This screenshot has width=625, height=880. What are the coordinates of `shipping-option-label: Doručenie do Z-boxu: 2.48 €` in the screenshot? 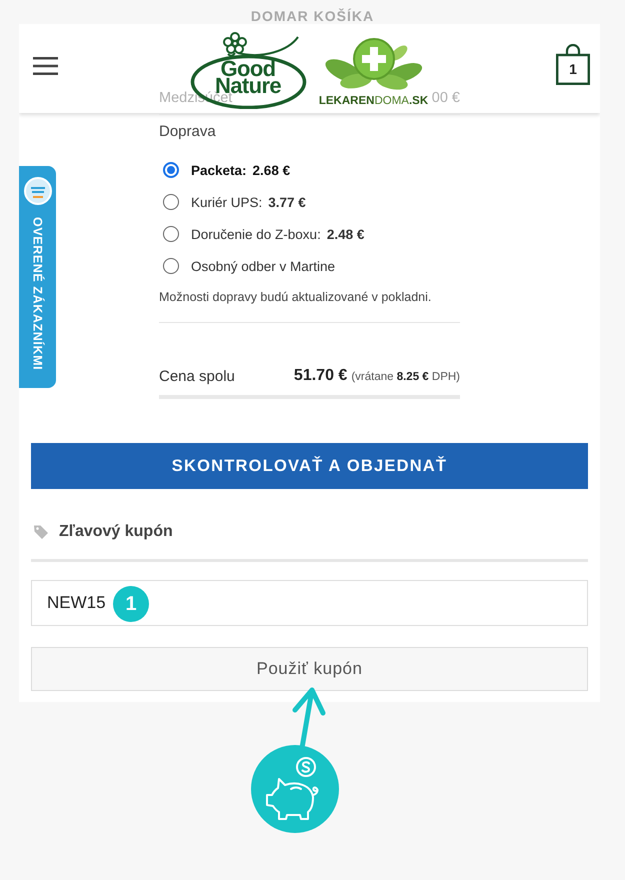 It's located at (277, 234).